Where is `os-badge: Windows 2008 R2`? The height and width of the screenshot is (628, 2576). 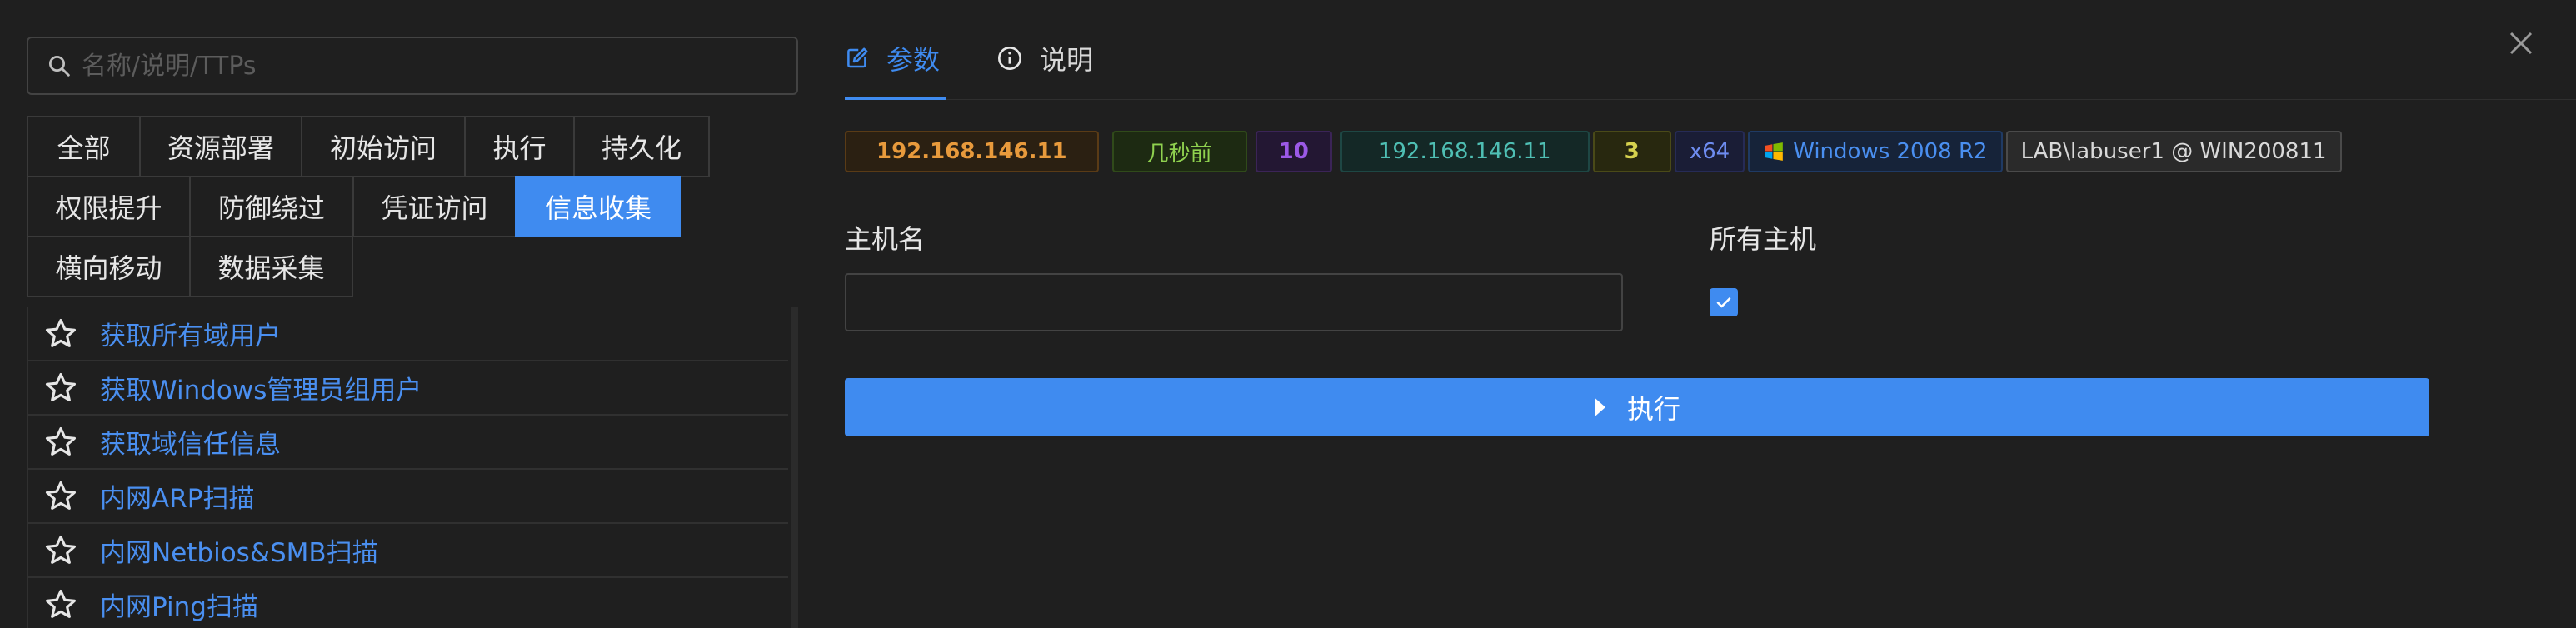
os-badge: Windows 2008 R2 is located at coordinates (1875, 151).